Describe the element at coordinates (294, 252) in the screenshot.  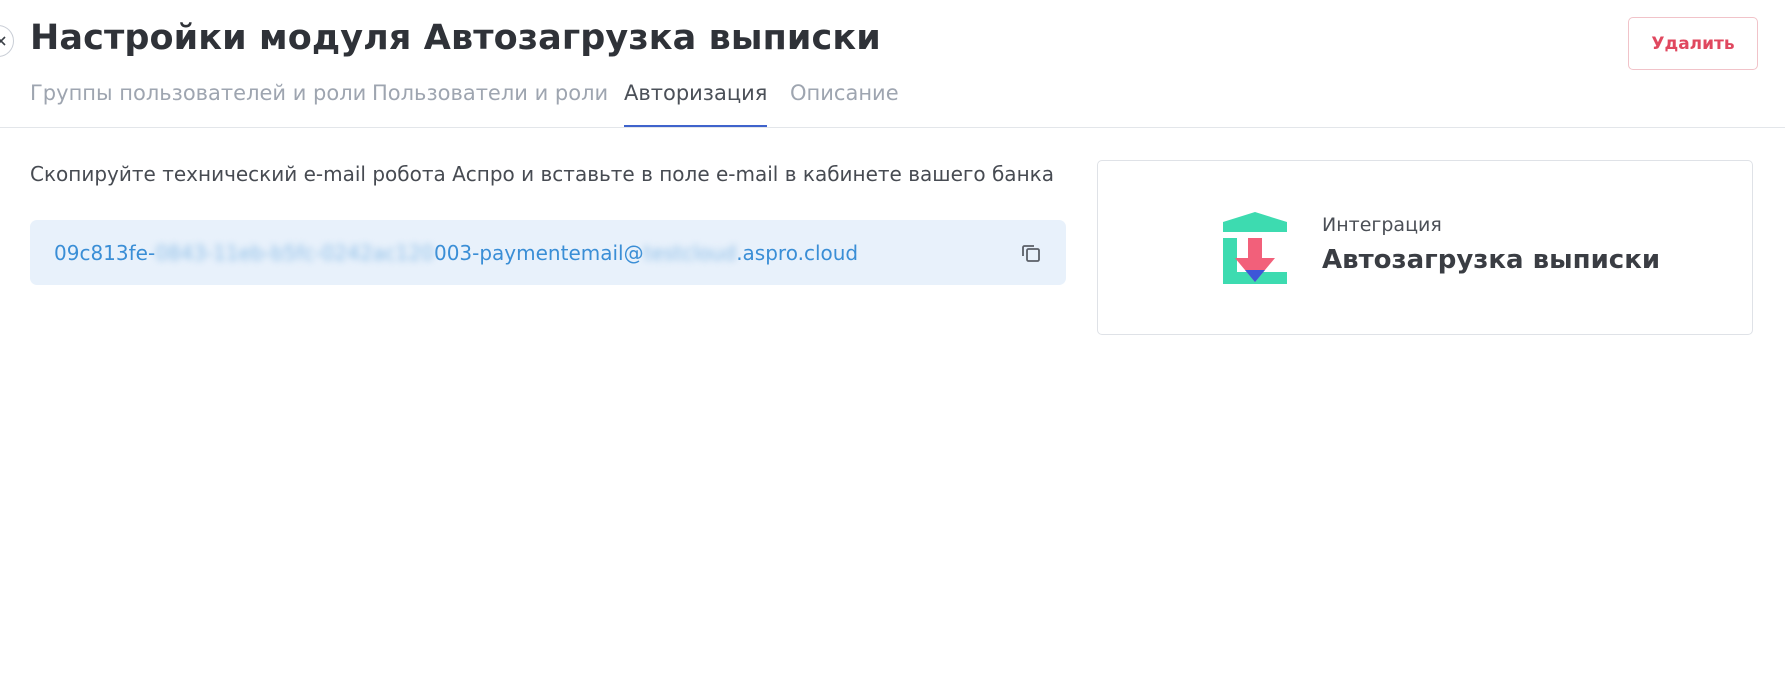
I see `email-hidden-part: 0843-11eb-b5fc-0242ac120` at that location.